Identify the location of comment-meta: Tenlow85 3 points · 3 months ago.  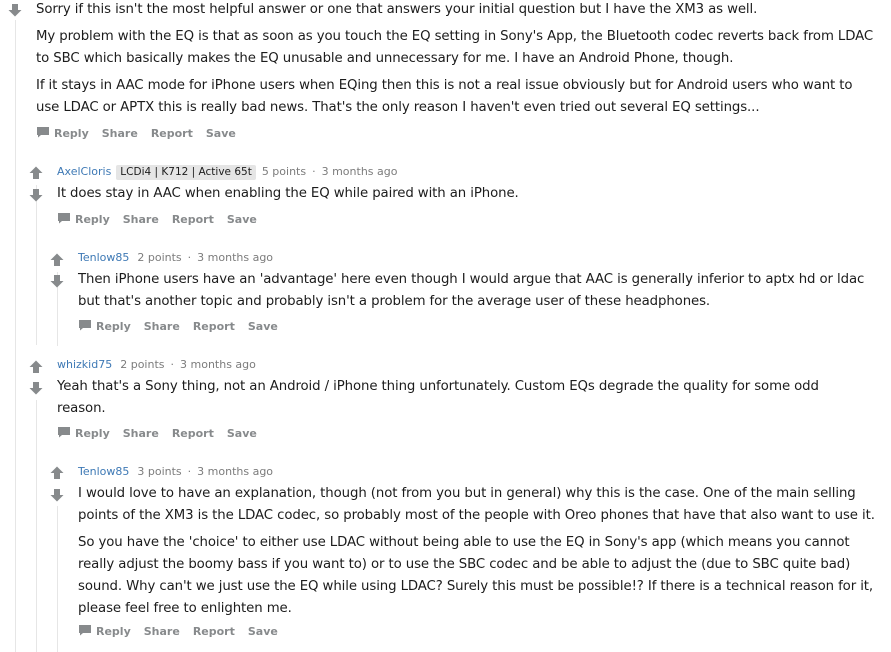
(175, 472).